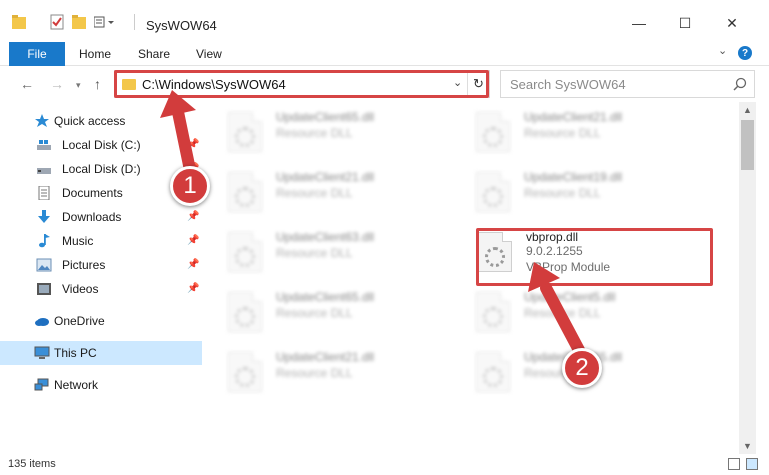 This screenshot has height=475, width=769. What do you see at coordinates (134, 22) in the screenshot?
I see `title-separator` at bounding box center [134, 22].